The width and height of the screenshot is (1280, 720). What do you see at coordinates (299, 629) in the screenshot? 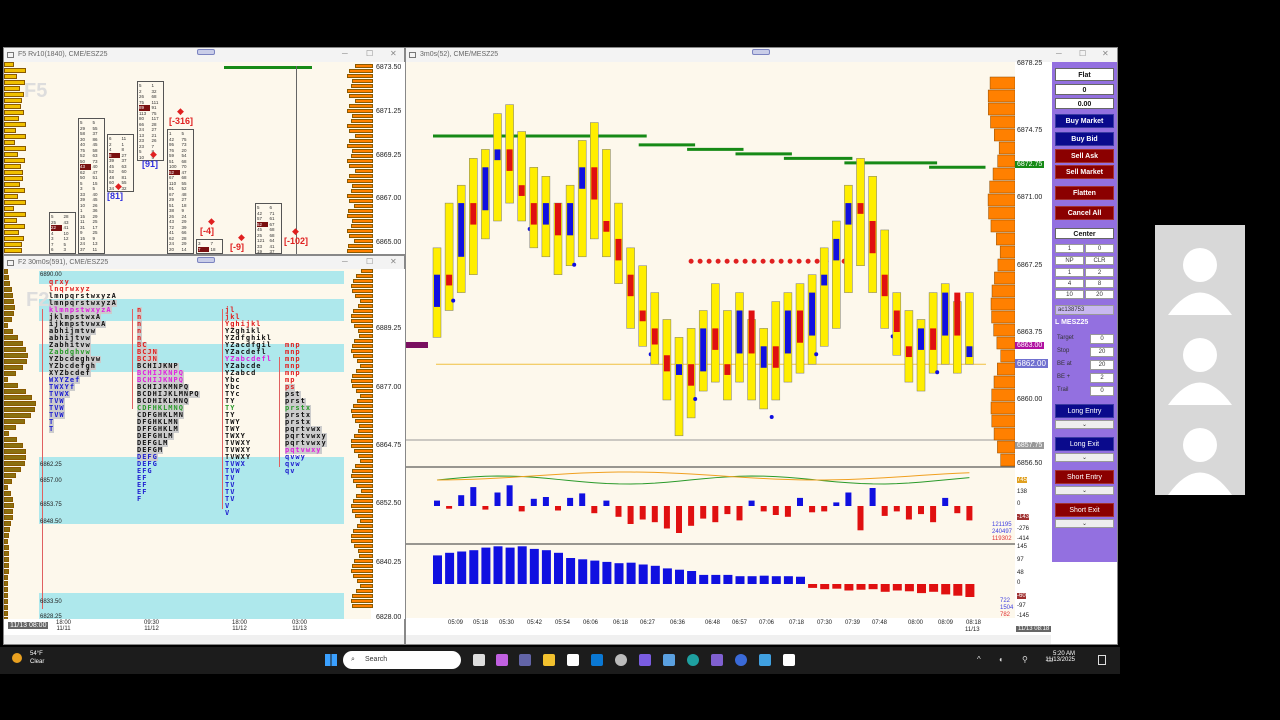
I see `date: 11/13` at bounding box center [299, 629].